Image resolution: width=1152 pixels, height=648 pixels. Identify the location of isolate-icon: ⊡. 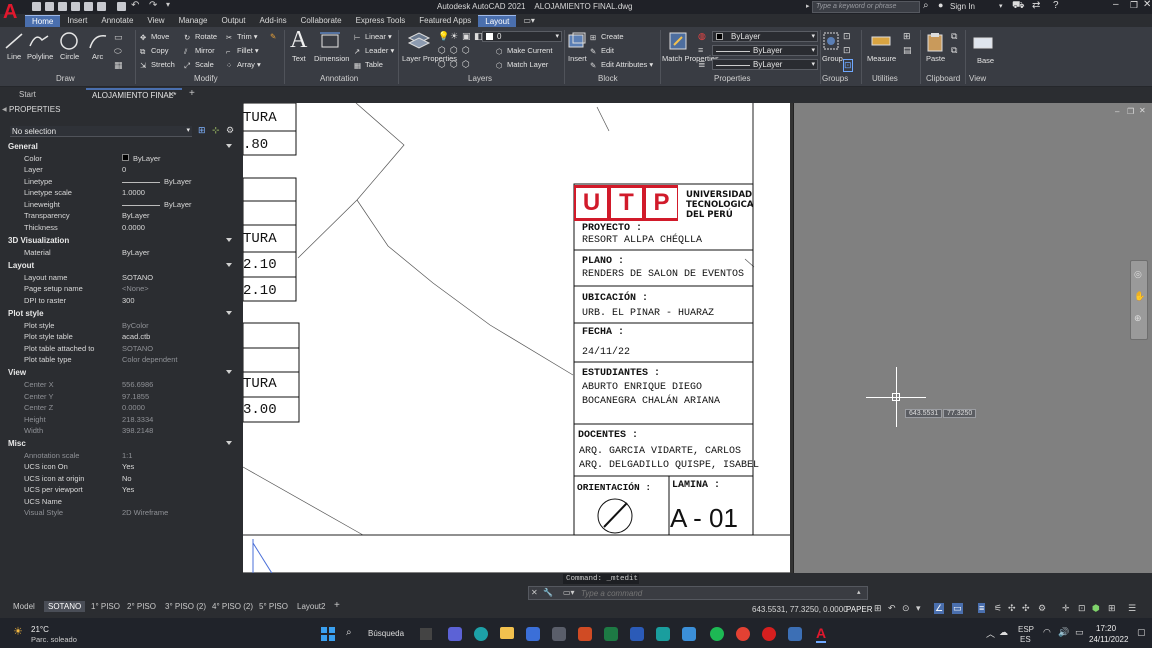
(1082, 608).